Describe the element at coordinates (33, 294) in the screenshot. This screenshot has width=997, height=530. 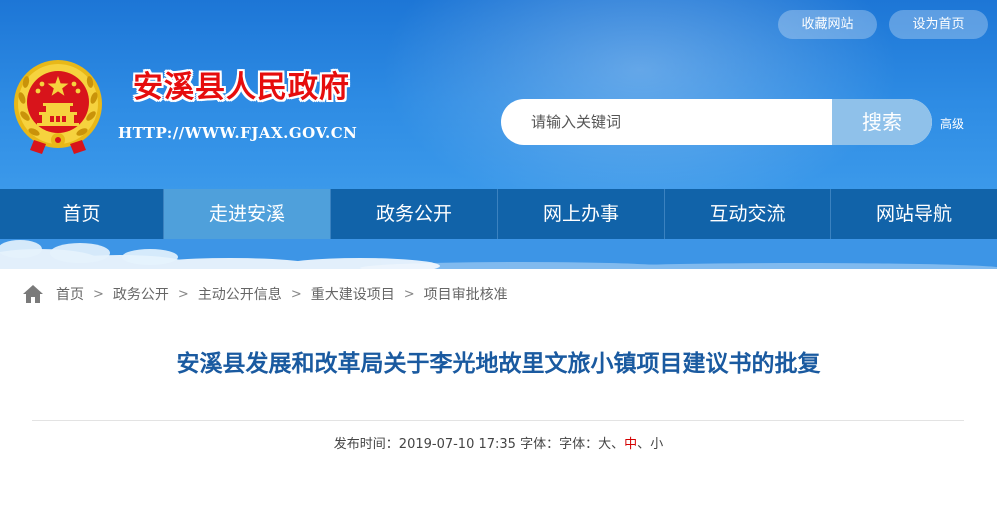
I see `home-icon` at that location.